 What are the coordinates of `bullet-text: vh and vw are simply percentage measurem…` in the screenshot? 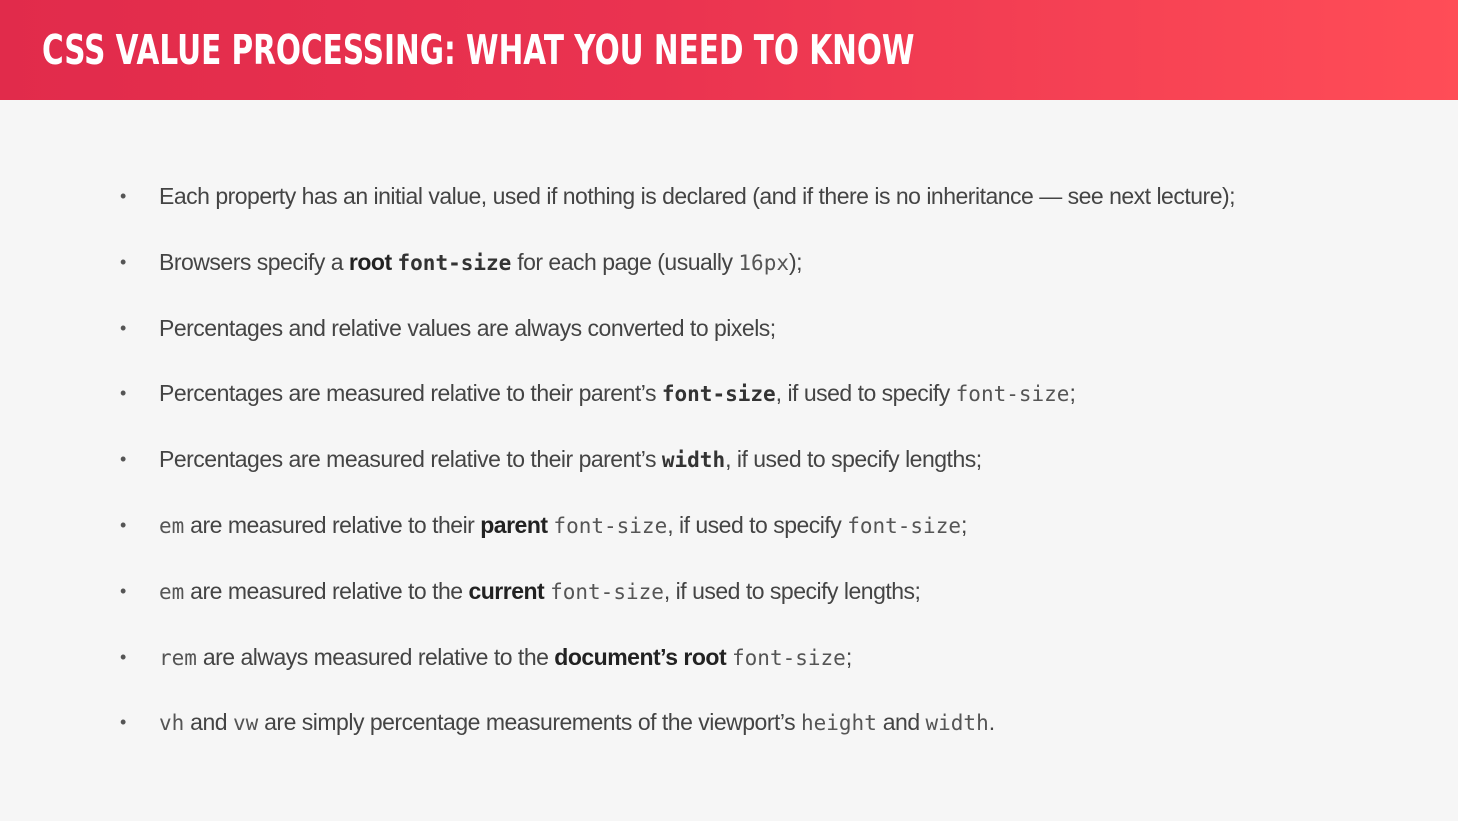 It's located at (577, 722).